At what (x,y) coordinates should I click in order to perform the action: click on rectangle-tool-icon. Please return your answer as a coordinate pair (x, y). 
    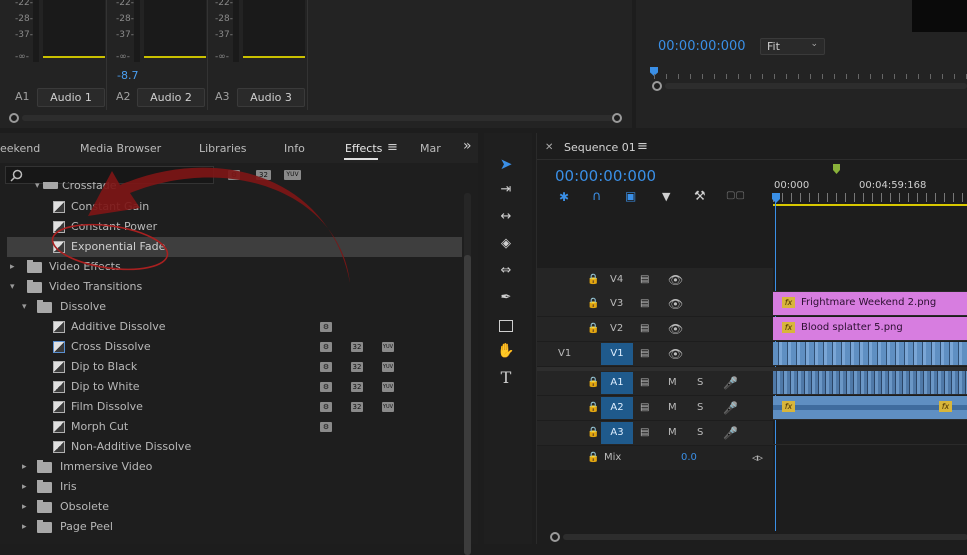
    Looking at the image, I should click on (506, 325).